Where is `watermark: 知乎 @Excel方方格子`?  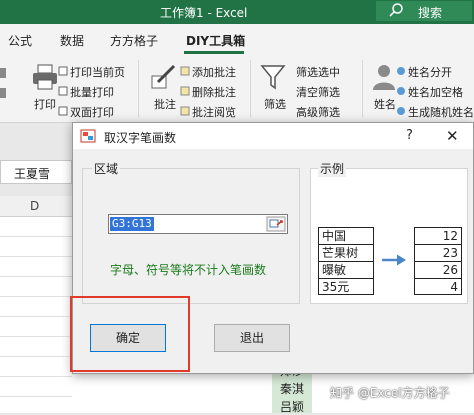 watermark: 知乎 @Excel方方格子 is located at coordinates (390, 393).